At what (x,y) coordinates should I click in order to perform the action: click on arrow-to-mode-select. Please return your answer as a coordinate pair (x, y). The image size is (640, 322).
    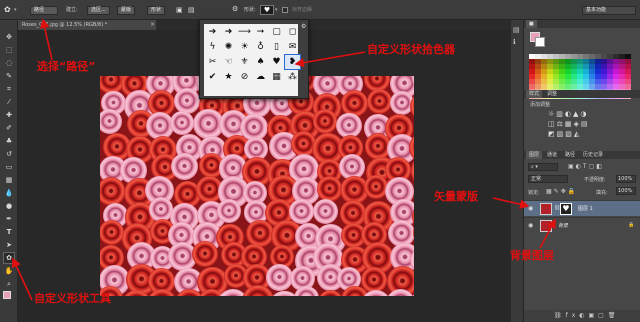
    Looking at the image, I should click on (46, 39).